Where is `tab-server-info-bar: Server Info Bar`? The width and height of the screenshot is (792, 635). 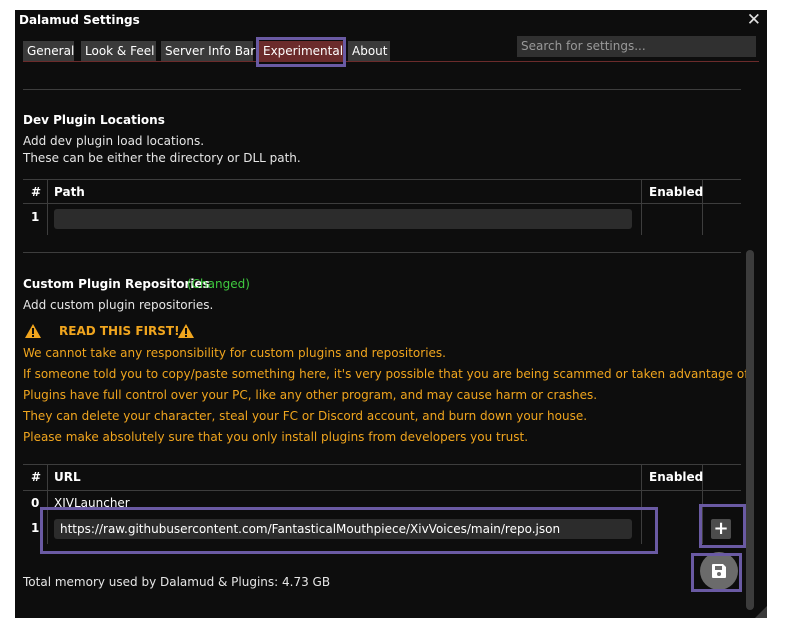
tab-server-info-bar: Server Info Bar is located at coordinates (208, 51).